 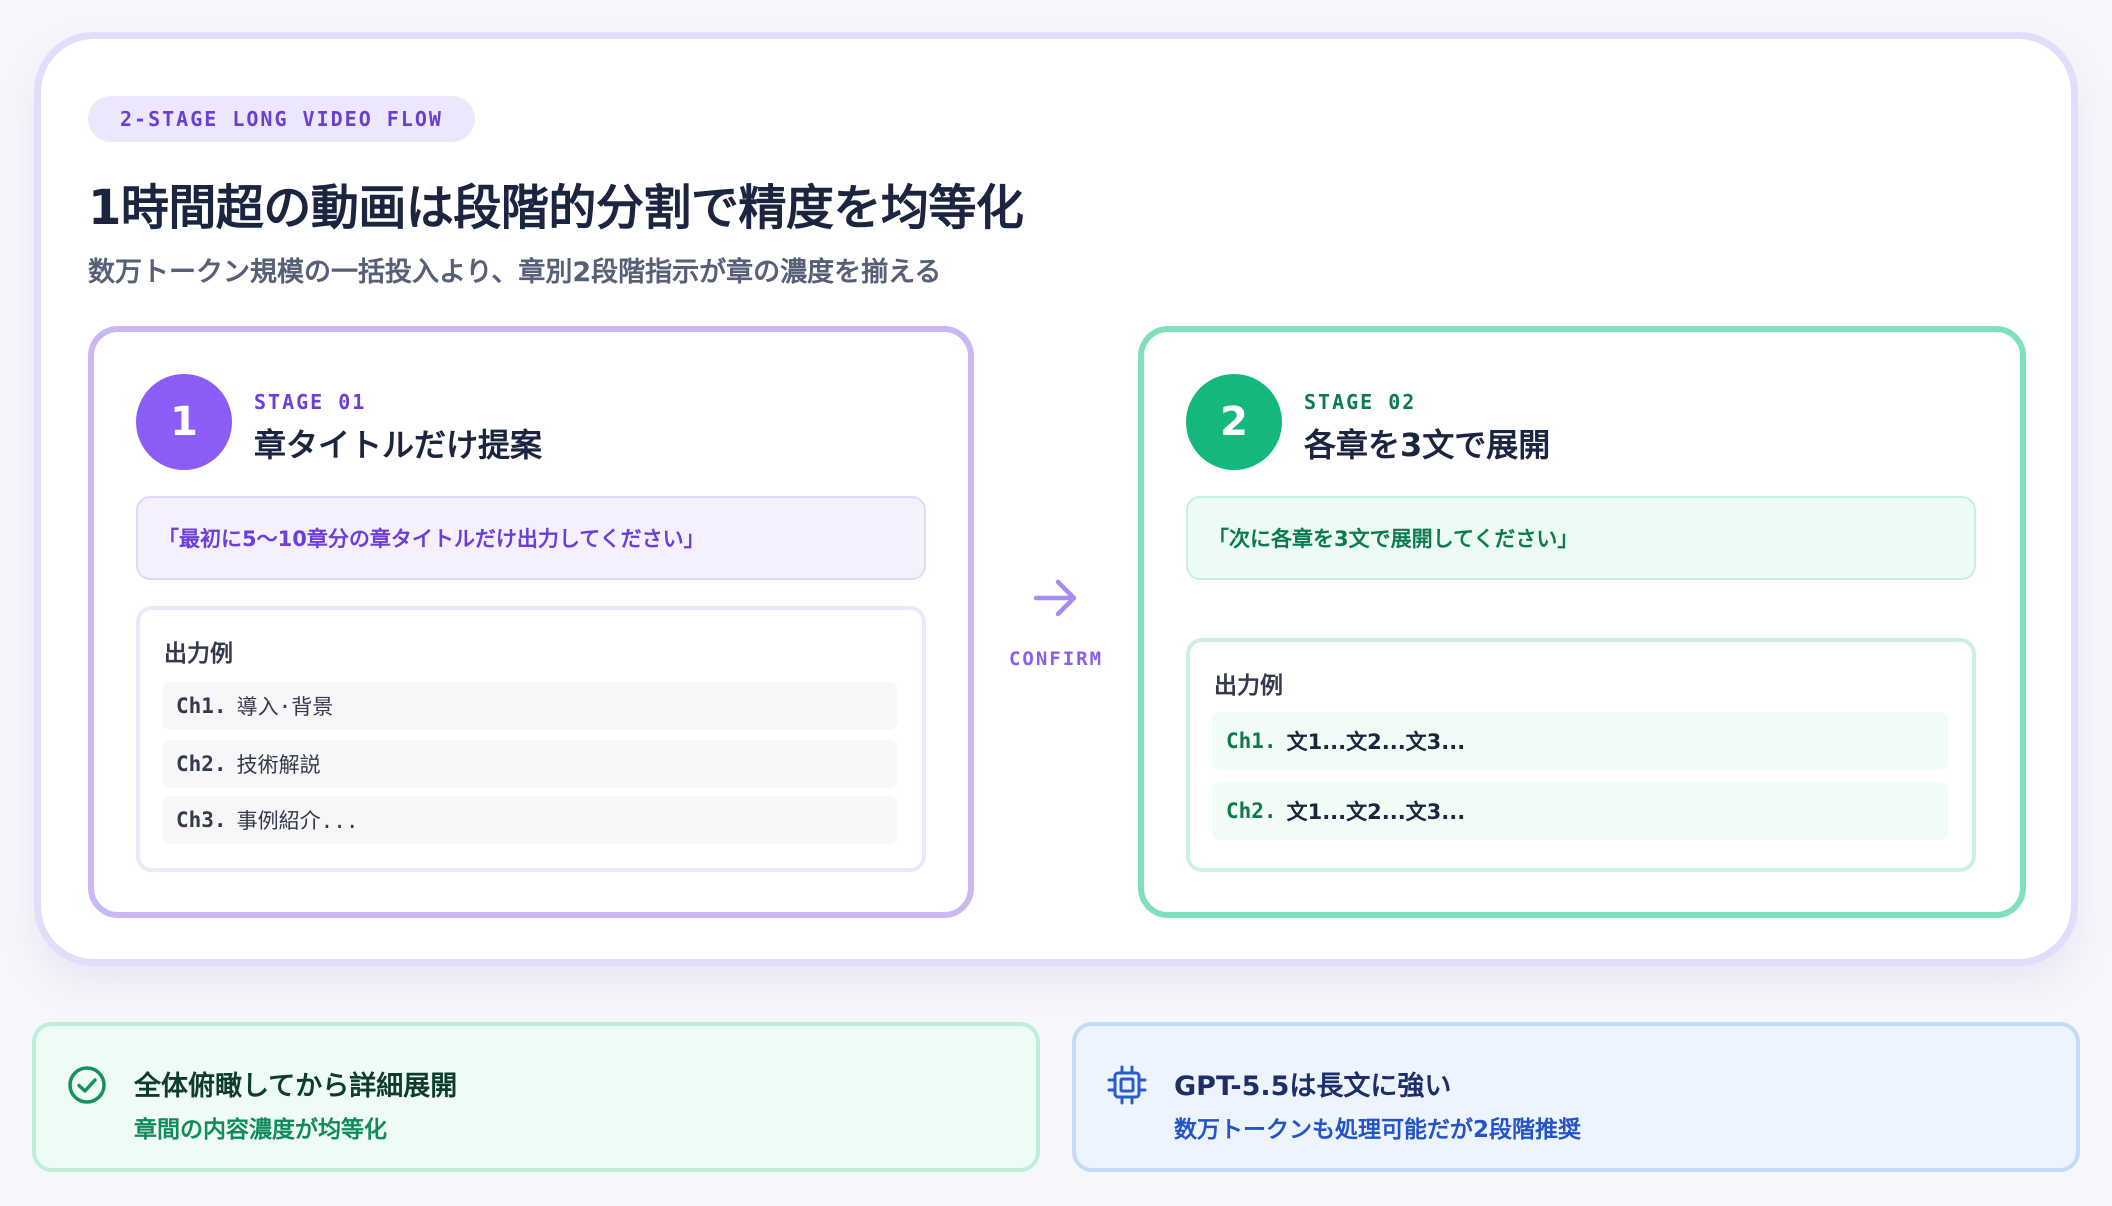 I want to click on check-circle-icon, so click(x=87, y=1085).